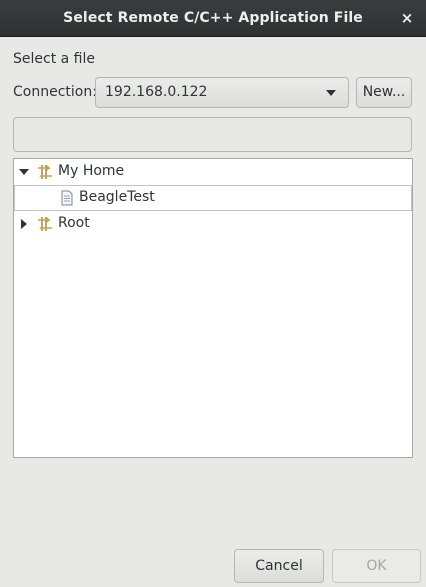 The height and width of the screenshot is (587, 426). I want to click on tree-item-beagletest: BeagleTest, so click(213, 198).